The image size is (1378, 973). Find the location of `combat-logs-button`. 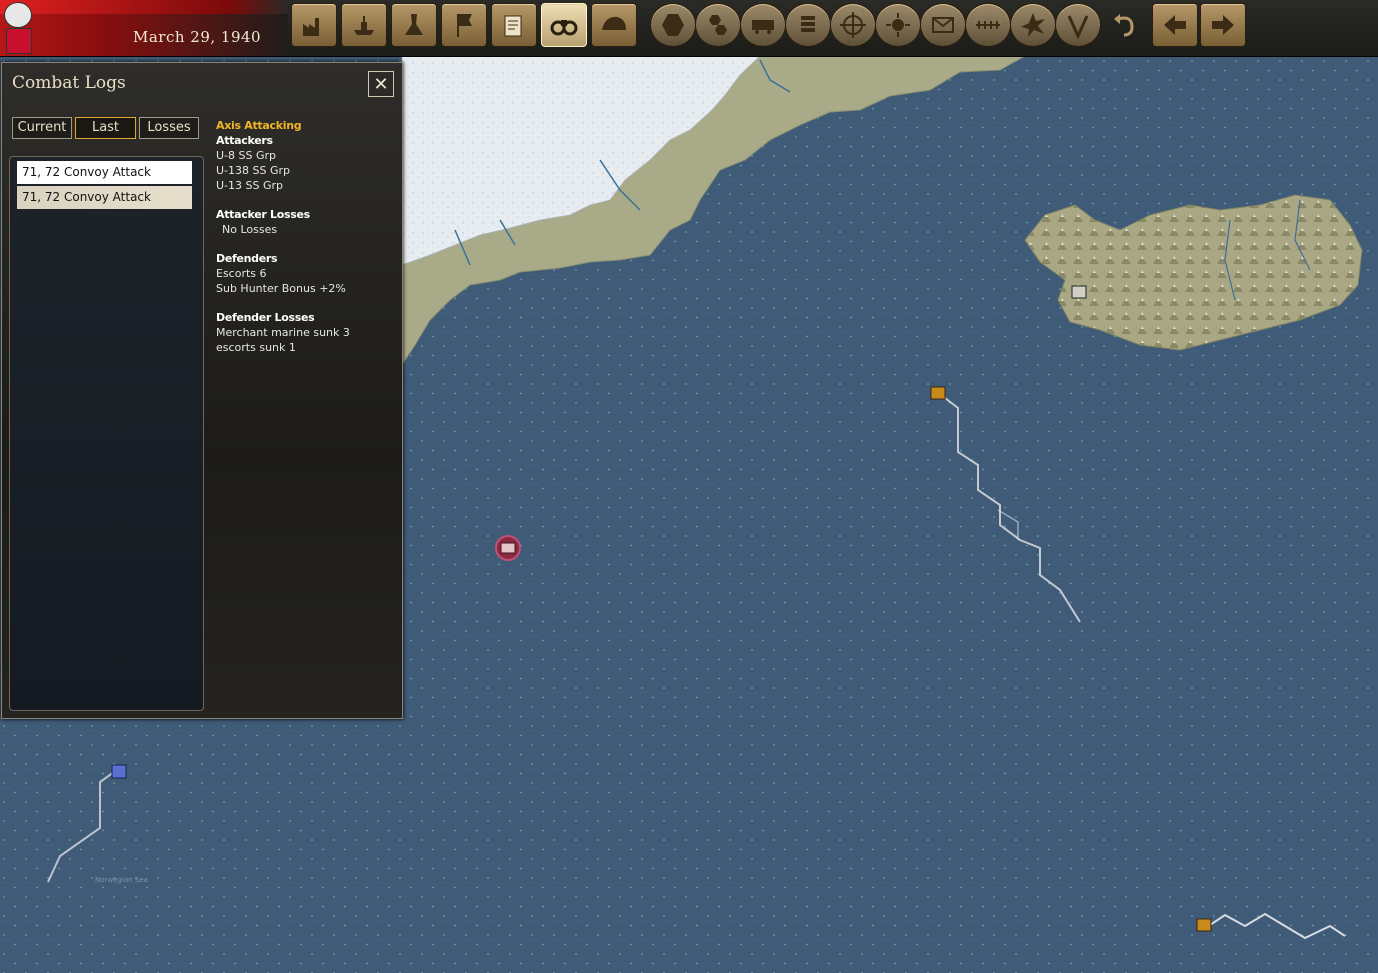

combat-logs-button is located at coordinates (564, 25).